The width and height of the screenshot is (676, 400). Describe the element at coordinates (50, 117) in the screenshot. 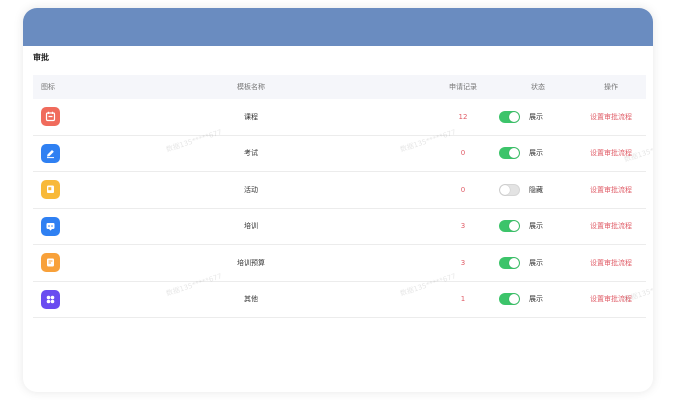

I see `calendar-icon` at that location.